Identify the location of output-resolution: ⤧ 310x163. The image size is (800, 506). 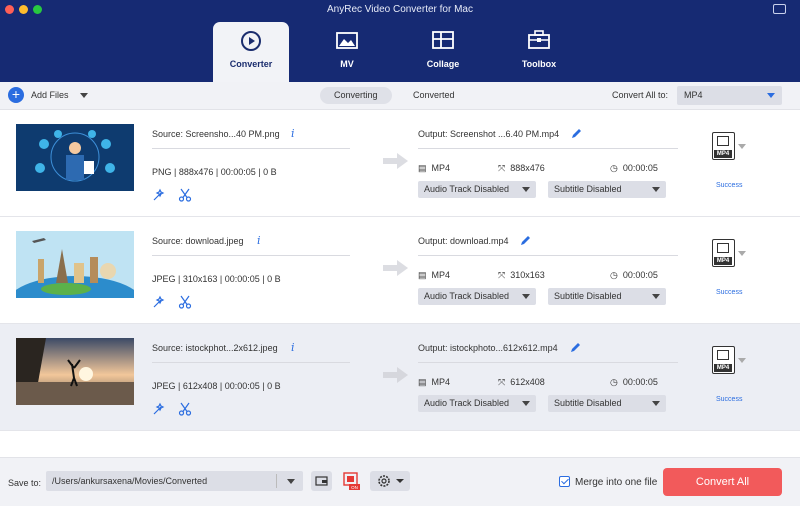
(521, 275).